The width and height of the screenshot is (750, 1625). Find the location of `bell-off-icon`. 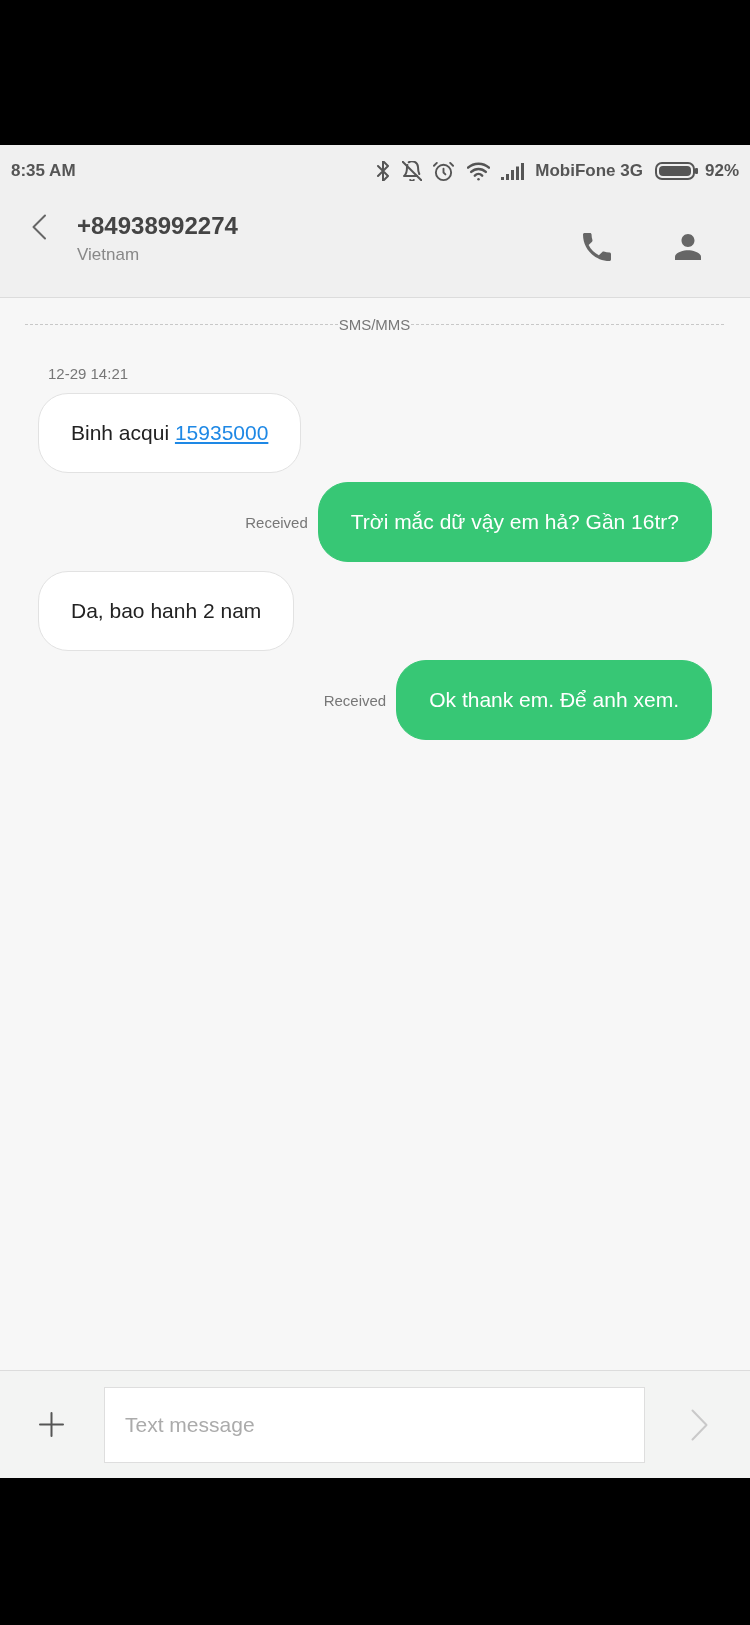

bell-off-icon is located at coordinates (412, 171).